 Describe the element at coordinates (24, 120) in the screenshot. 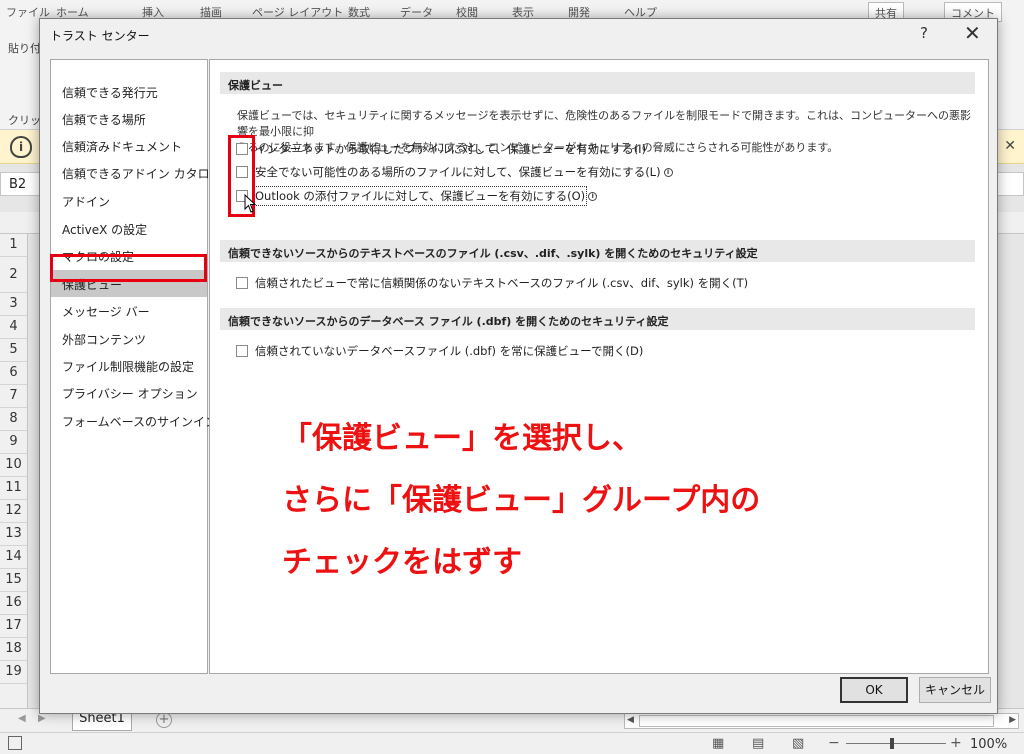

I see `clipboard-group-label: クリッ` at that location.